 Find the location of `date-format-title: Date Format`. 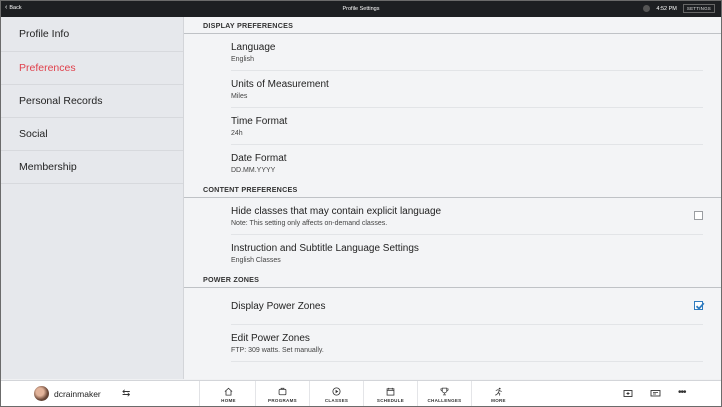

date-format-title: Date Format is located at coordinates (259, 158).